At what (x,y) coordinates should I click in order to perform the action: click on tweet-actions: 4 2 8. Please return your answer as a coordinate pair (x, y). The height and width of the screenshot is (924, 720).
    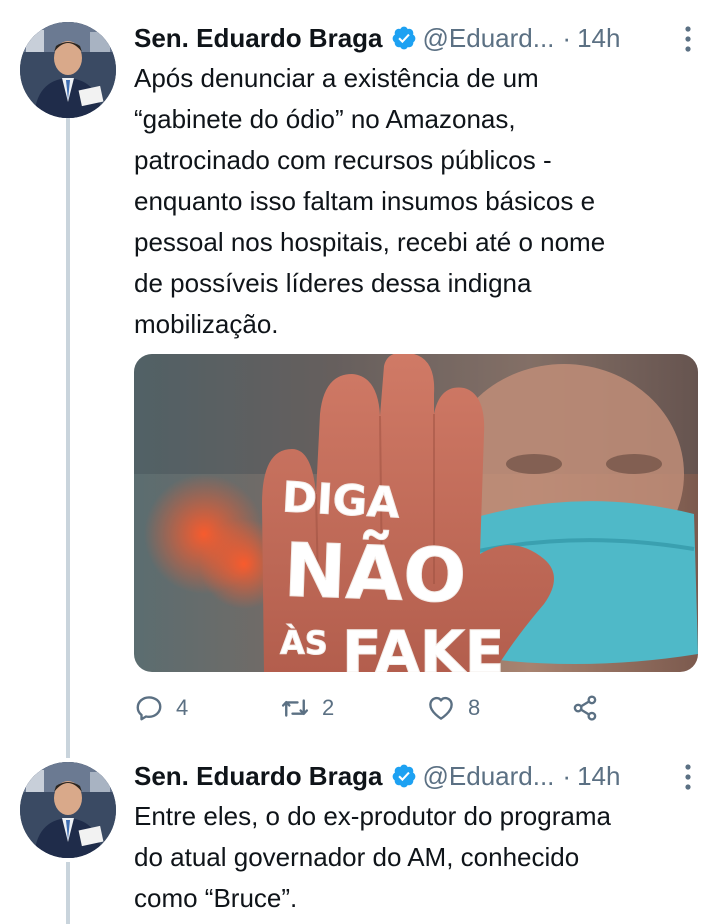
    Looking at the image, I should click on (374, 708).